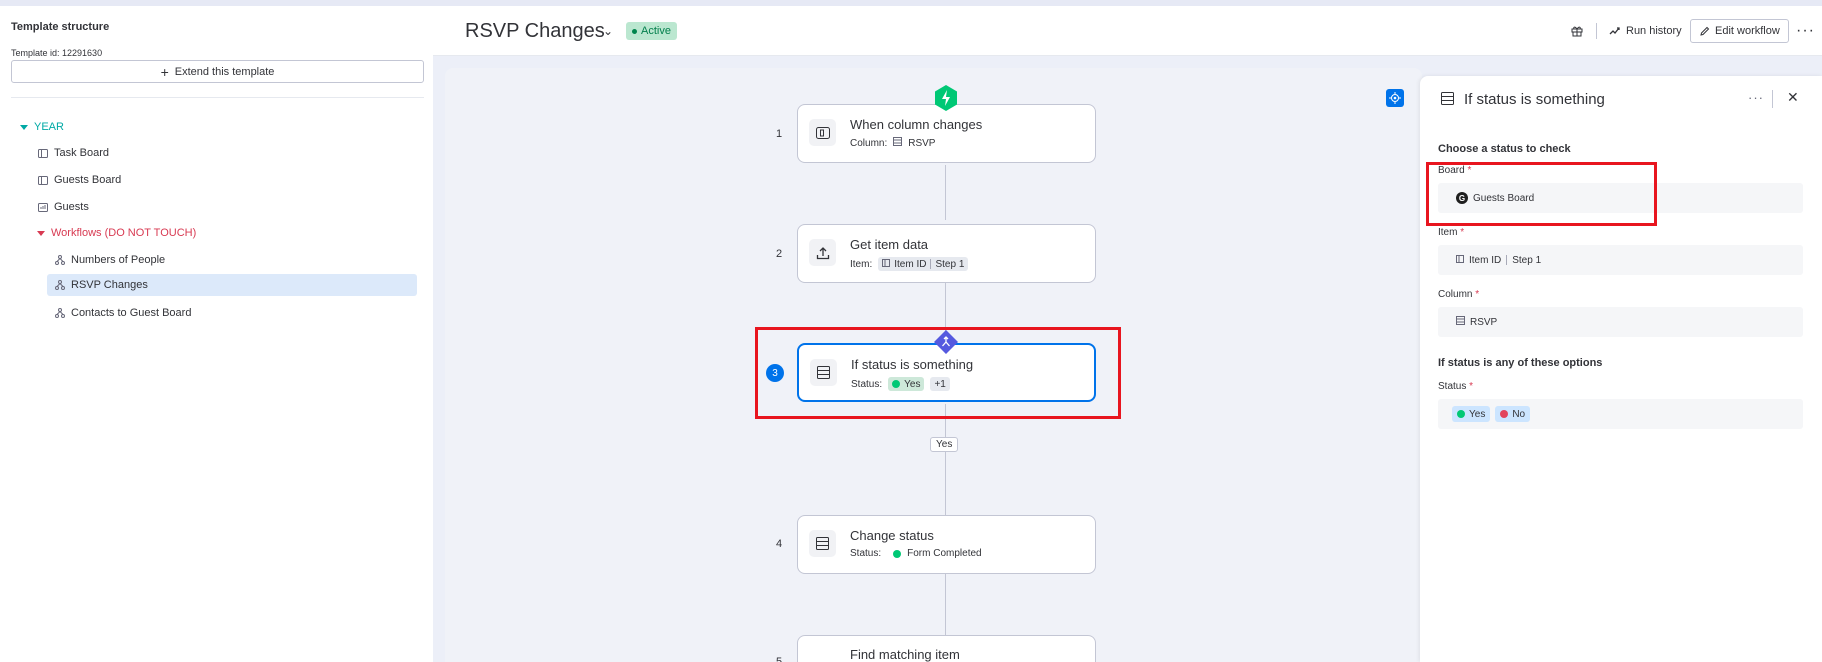 The height and width of the screenshot is (662, 1822). What do you see at coordinates (1620, 260) in the screenshot?
I see `item-select: Item ID Step 1` at bounding box center [1620, 260].